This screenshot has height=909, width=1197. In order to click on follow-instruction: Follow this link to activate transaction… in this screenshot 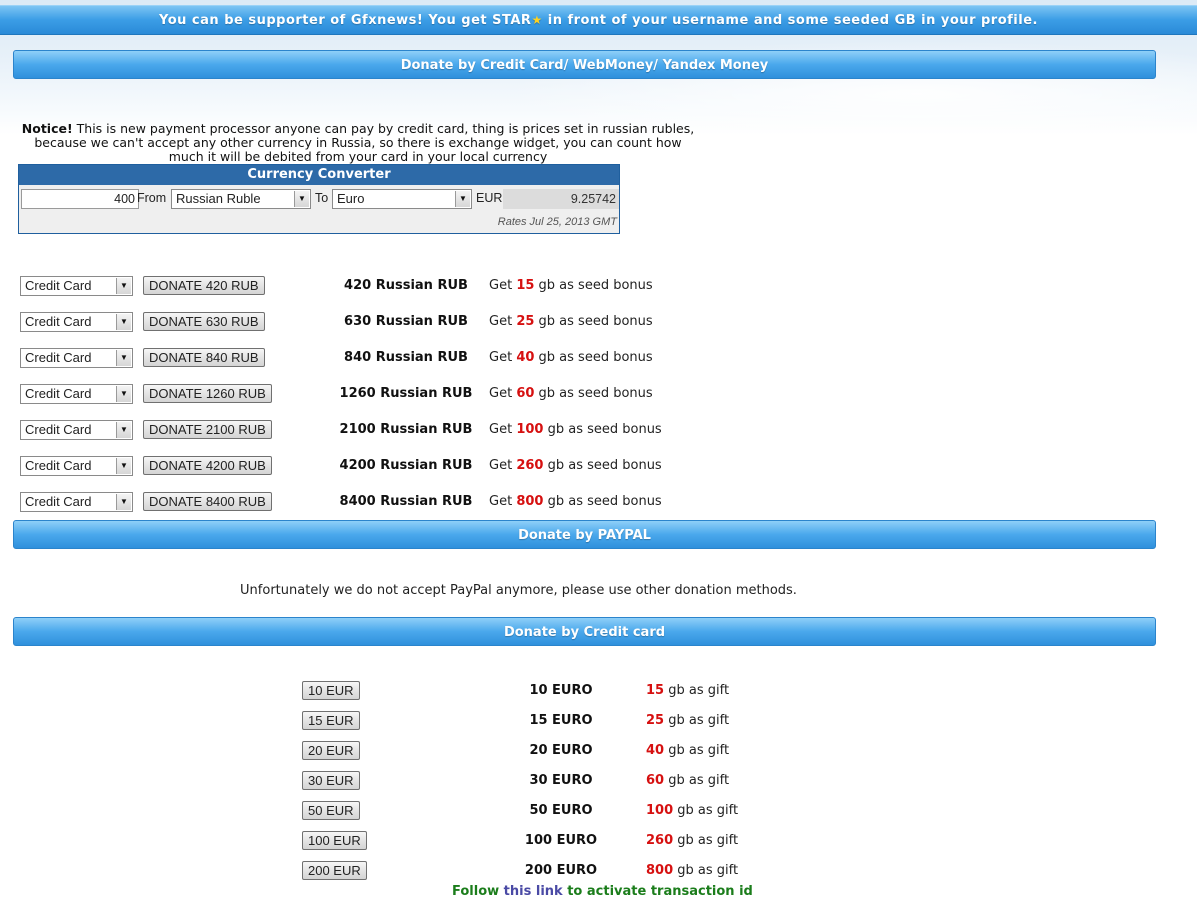, I will do `click(602, 891)`.